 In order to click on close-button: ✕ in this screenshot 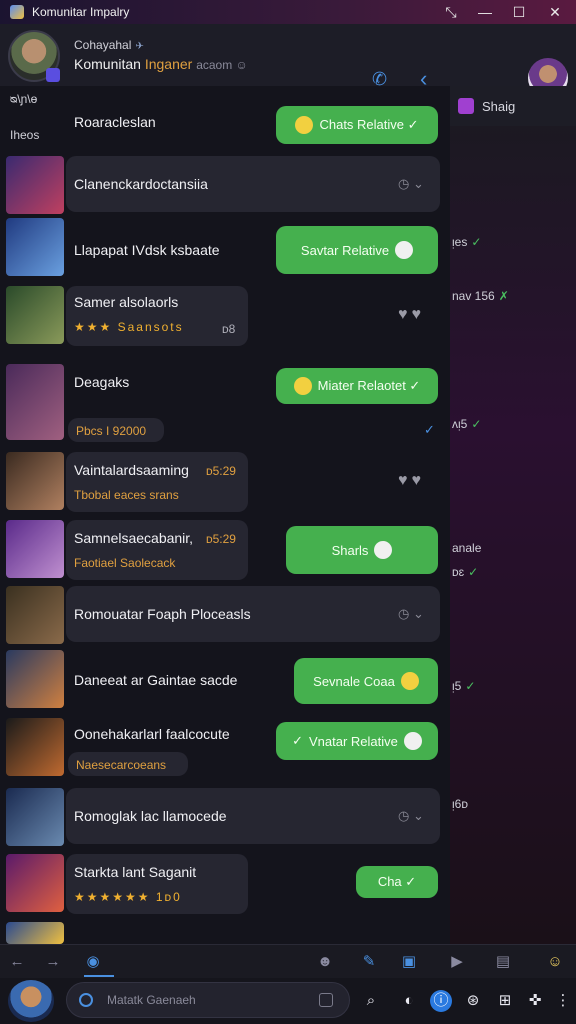, I will do `click(555, 12)`.